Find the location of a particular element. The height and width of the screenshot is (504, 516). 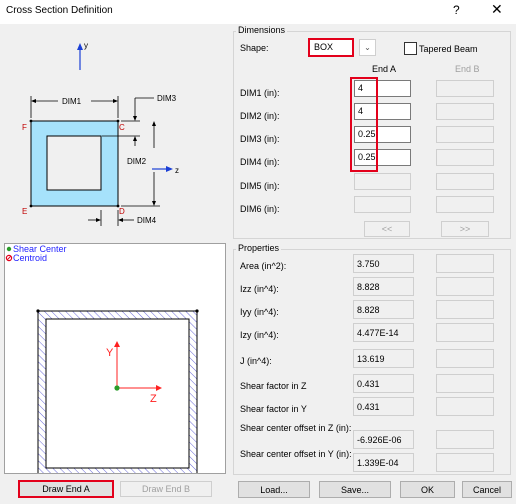

prop-offset-z-label: Shear center offset in Z (in): is located at coordinates (296, 428).